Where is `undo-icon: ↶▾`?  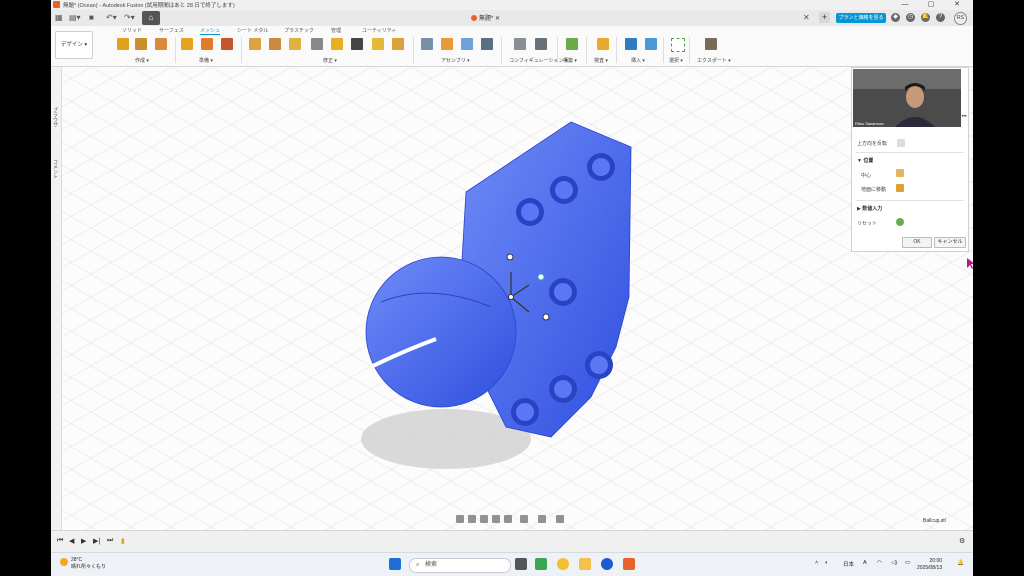
undo-icon: ↶▾ is located at coordinates (111, 18).